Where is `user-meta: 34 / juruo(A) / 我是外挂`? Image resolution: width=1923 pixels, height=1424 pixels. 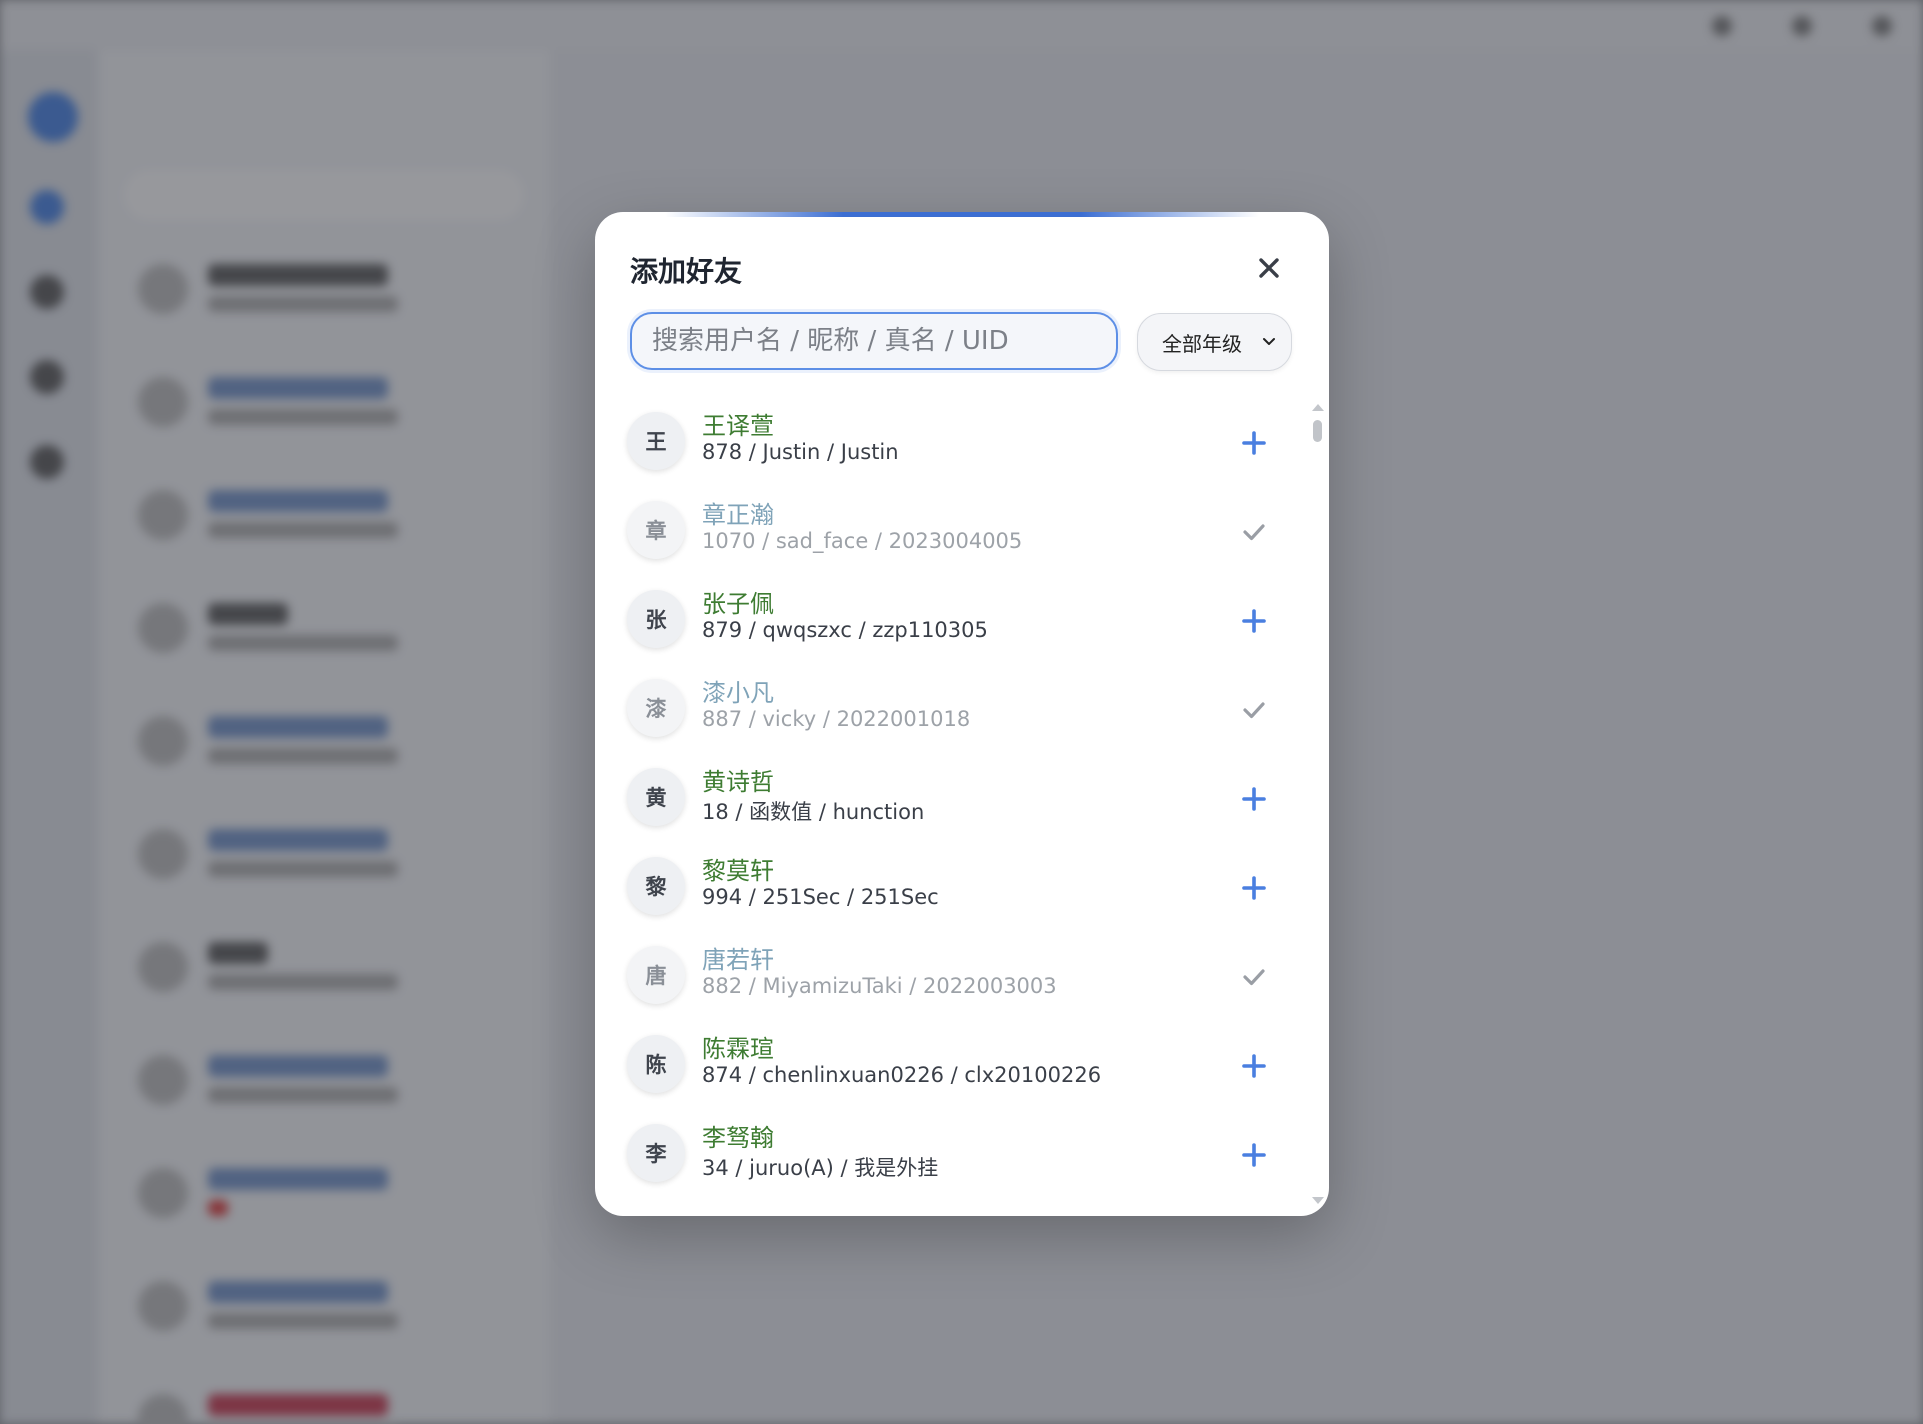
user-meta: 34 / juruo(A) / 我是外挂 is located at coordinates (820, 1168).